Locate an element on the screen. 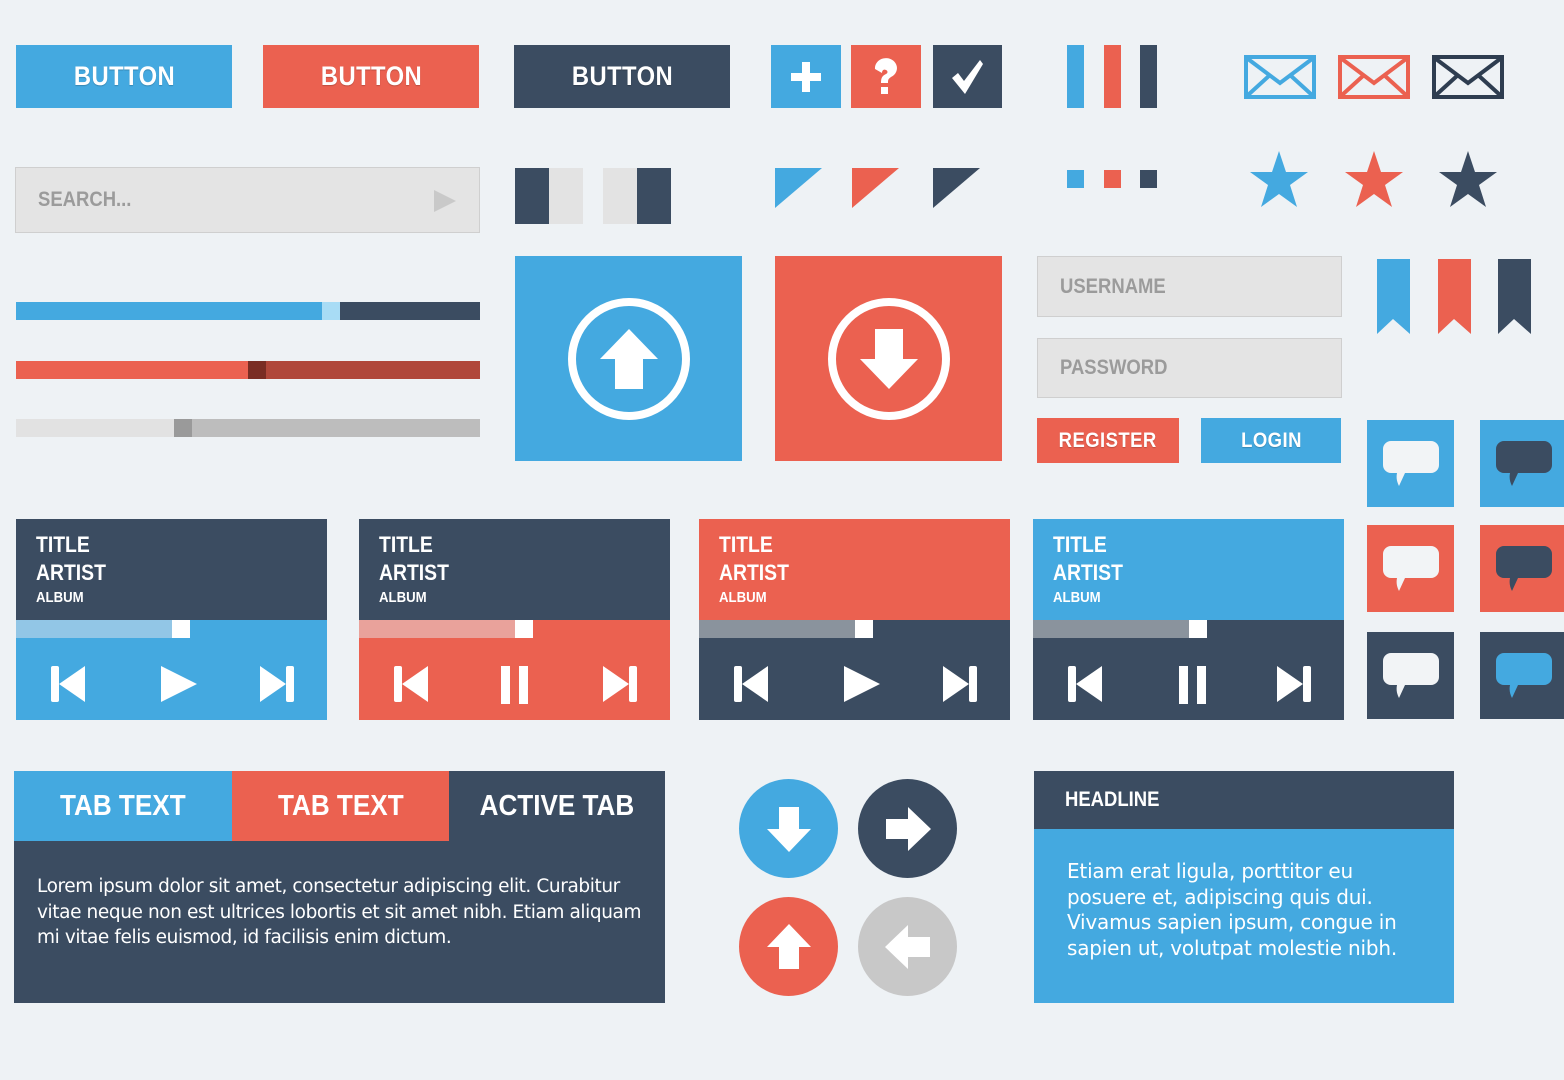 This screenshot has width=1564, height=1080. gray-slider is located at coordinates (248, 428).